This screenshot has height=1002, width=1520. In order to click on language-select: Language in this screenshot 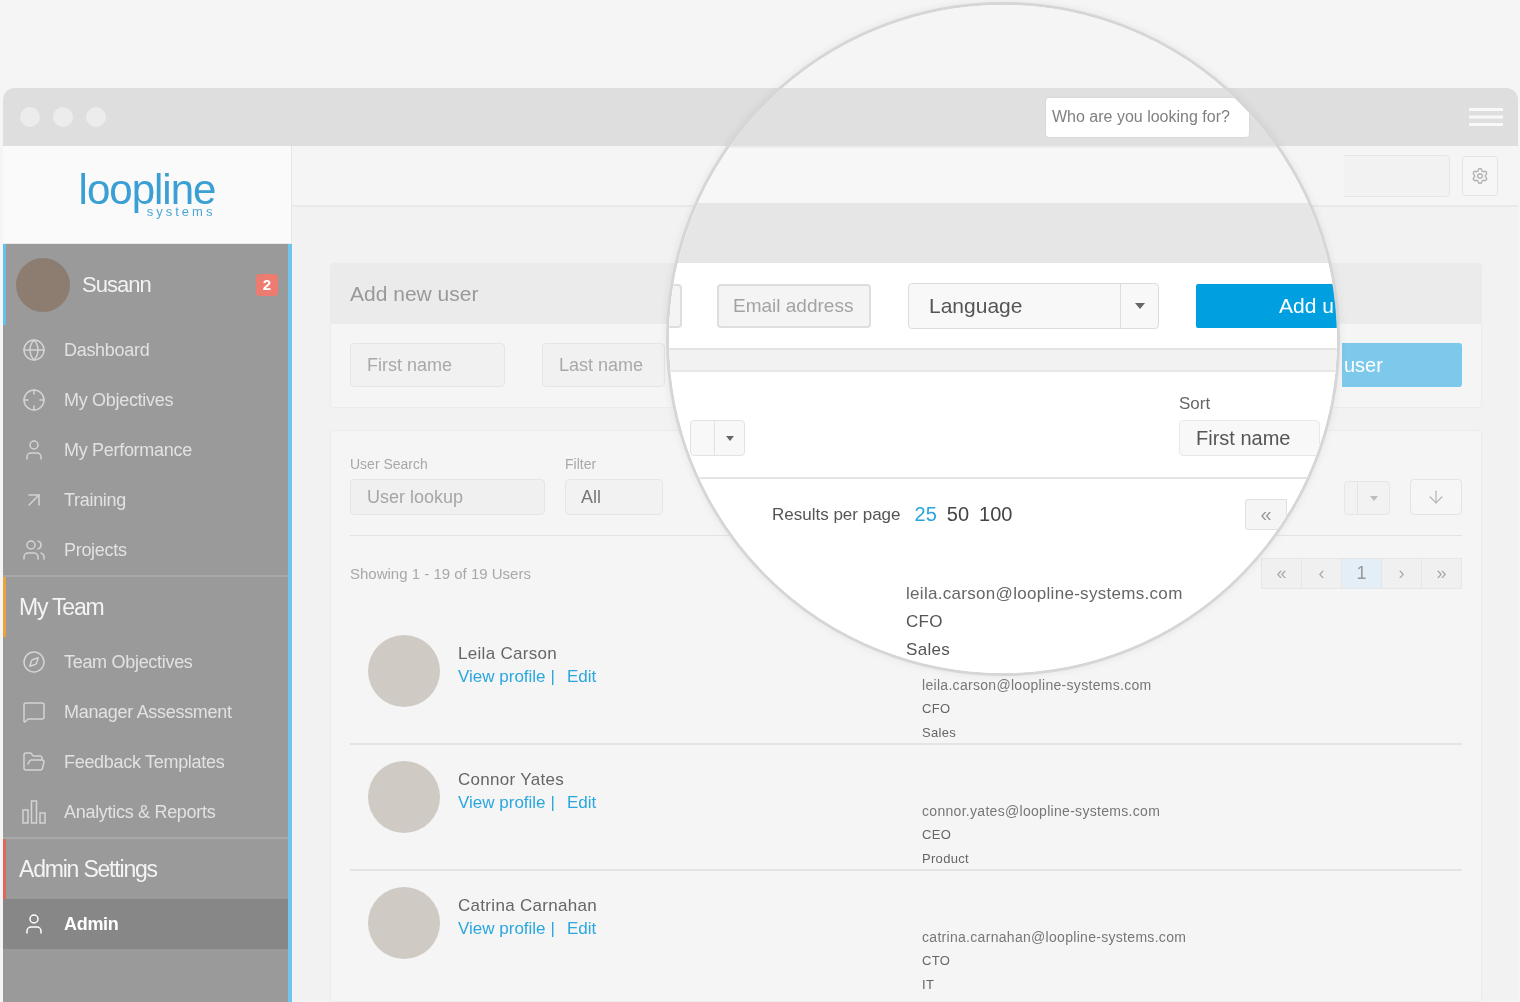, I will do `click(1033, 305)`.